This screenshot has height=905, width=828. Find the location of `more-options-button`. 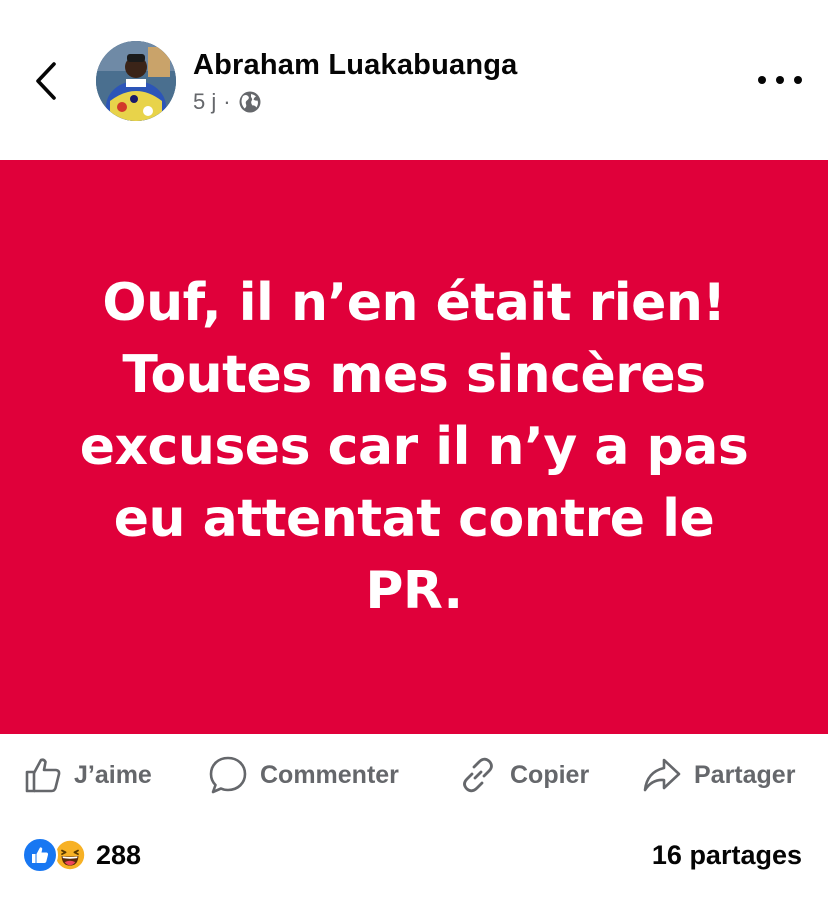

more-options-button is located at coordinates (780, 80).